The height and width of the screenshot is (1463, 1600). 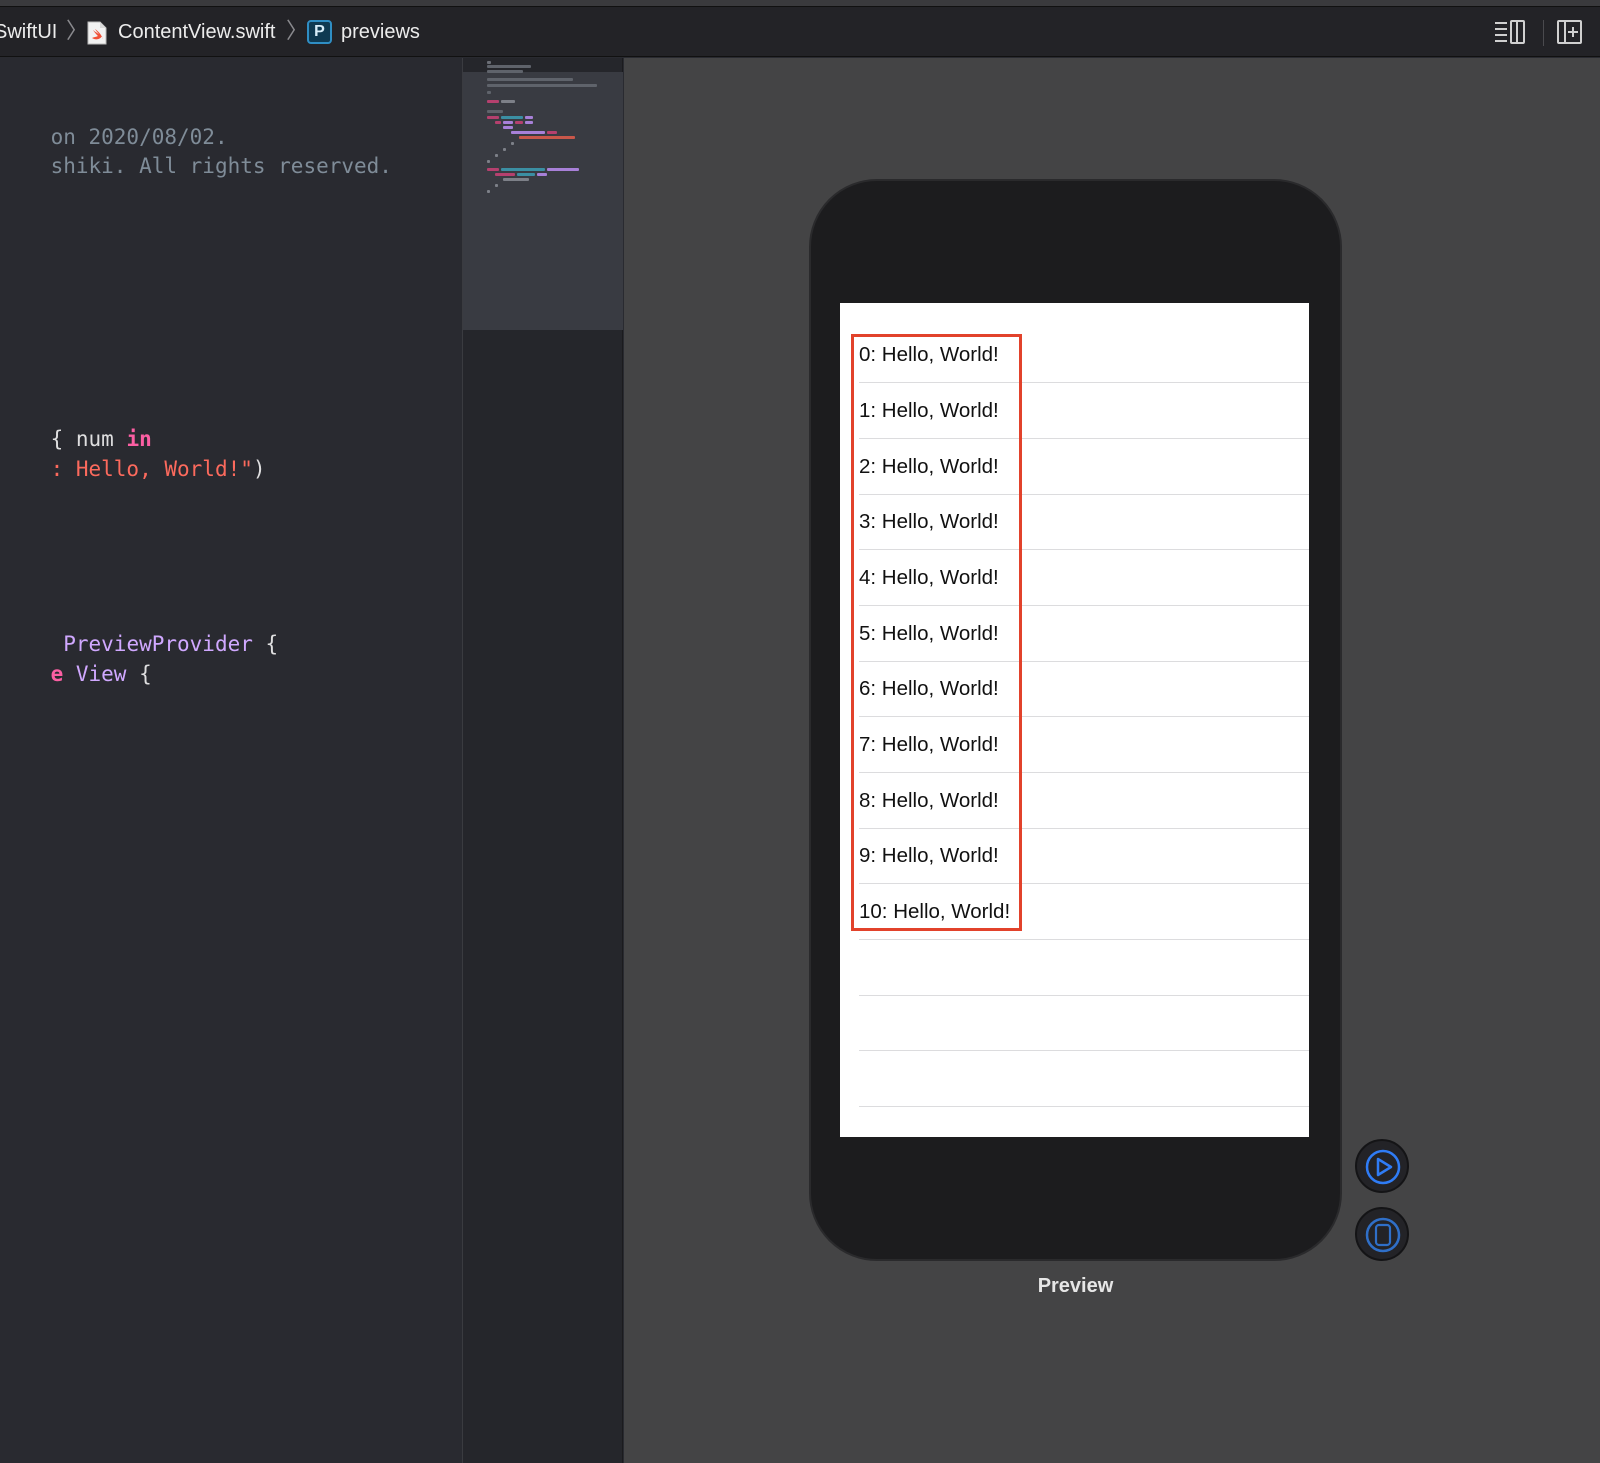 I want to click on list-row-label: 4: Hello, World!, so click(x=929, y=577).